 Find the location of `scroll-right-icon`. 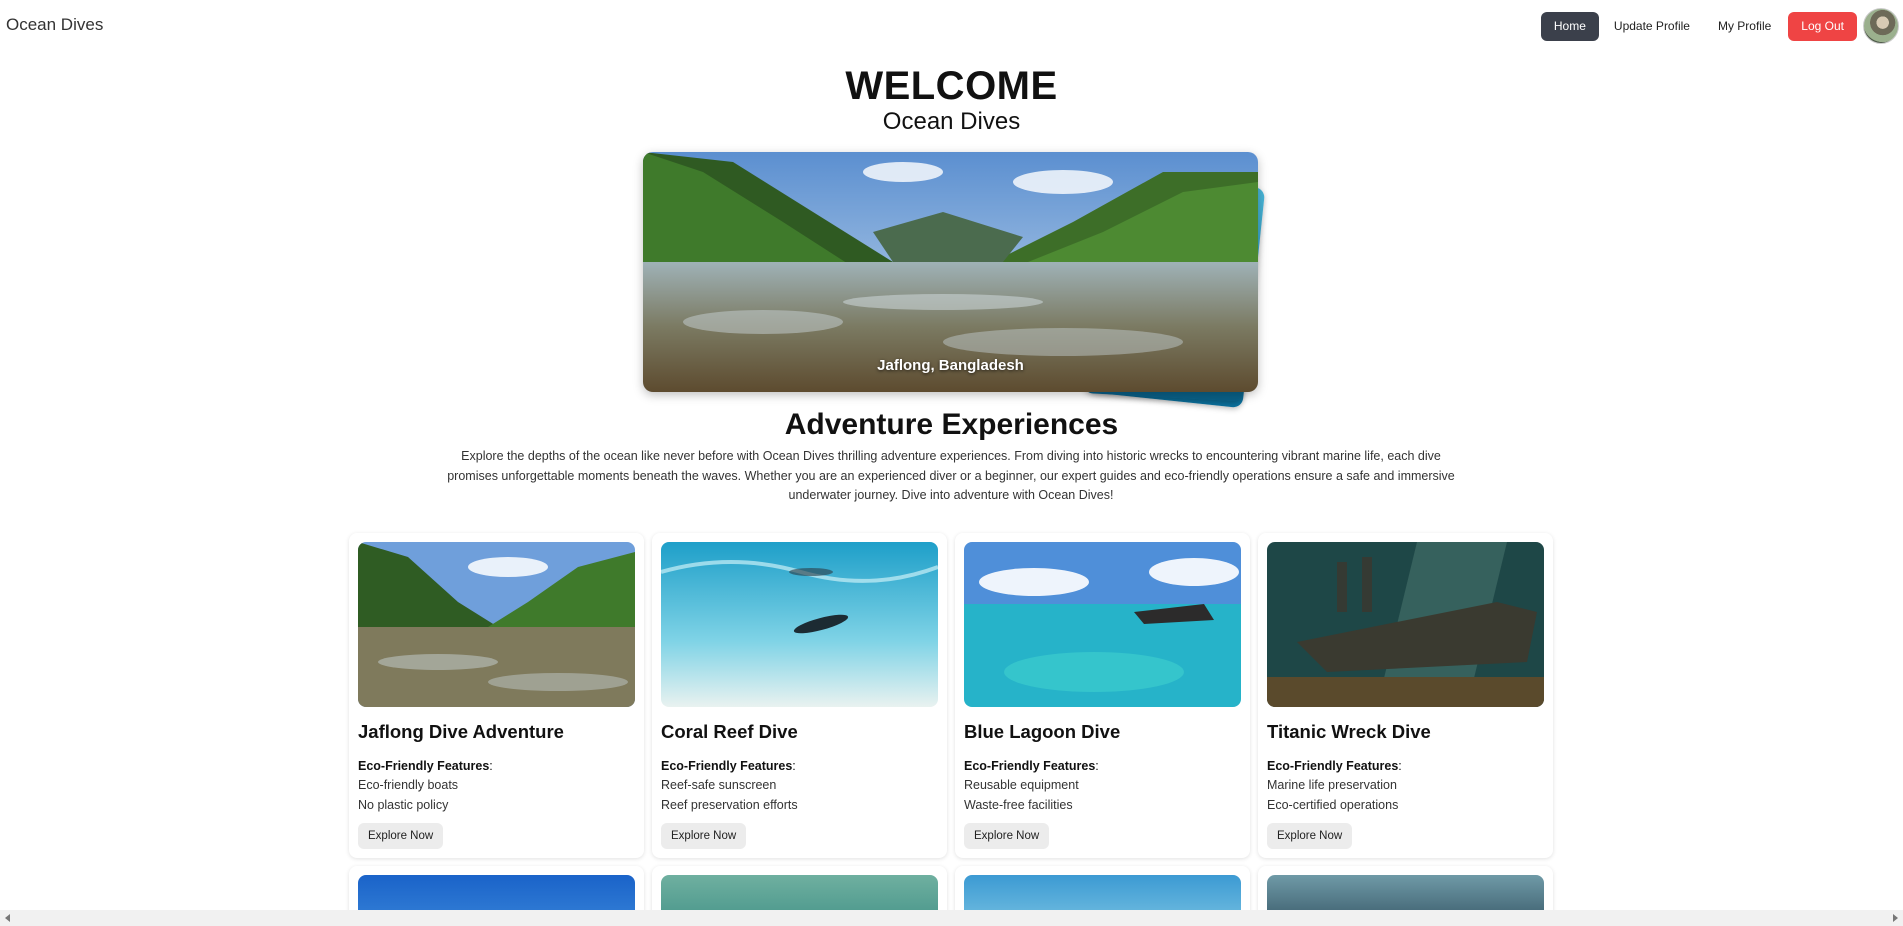

scroll-right-icon is located at coordinates (1895, 918).